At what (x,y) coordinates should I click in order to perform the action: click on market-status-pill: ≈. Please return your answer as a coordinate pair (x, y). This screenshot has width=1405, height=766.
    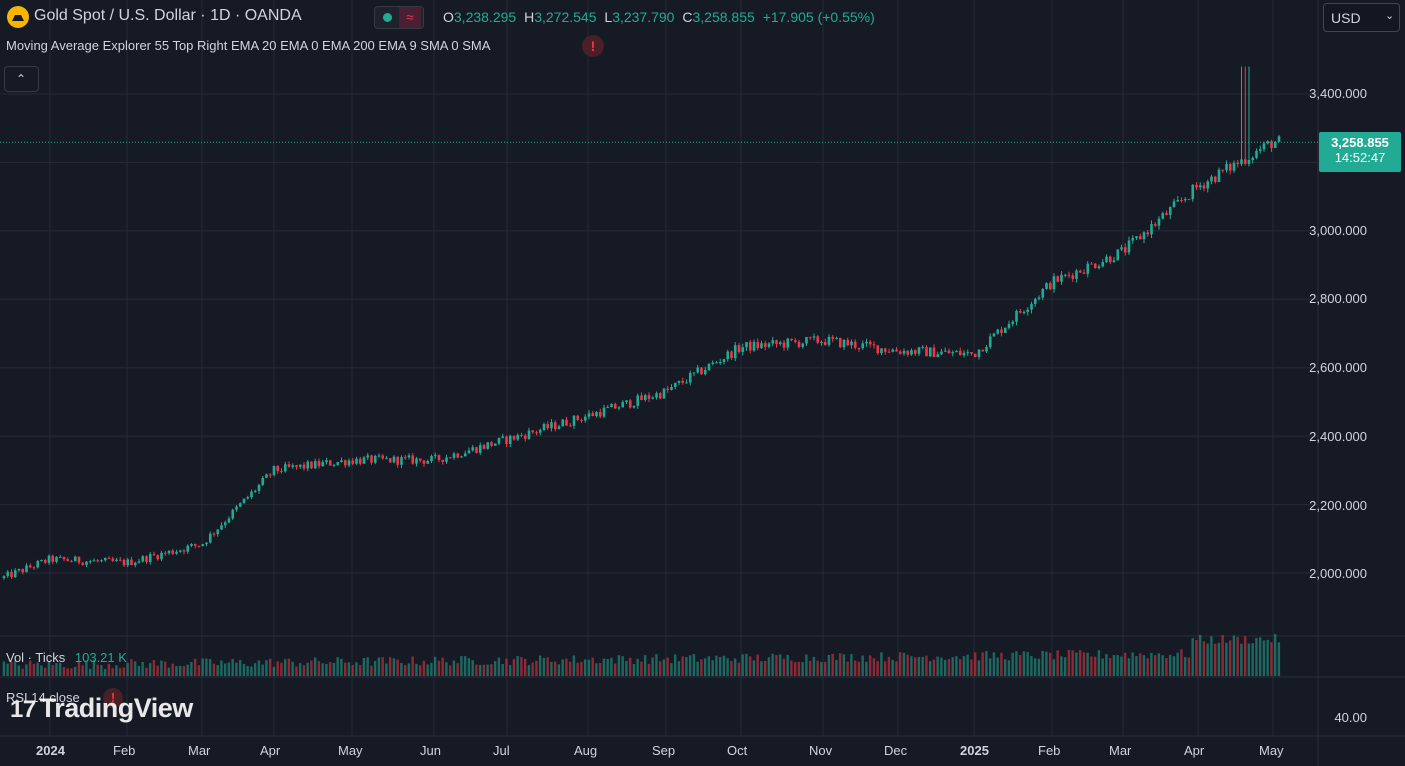
    Looking at the image, I should click on (399, 17).